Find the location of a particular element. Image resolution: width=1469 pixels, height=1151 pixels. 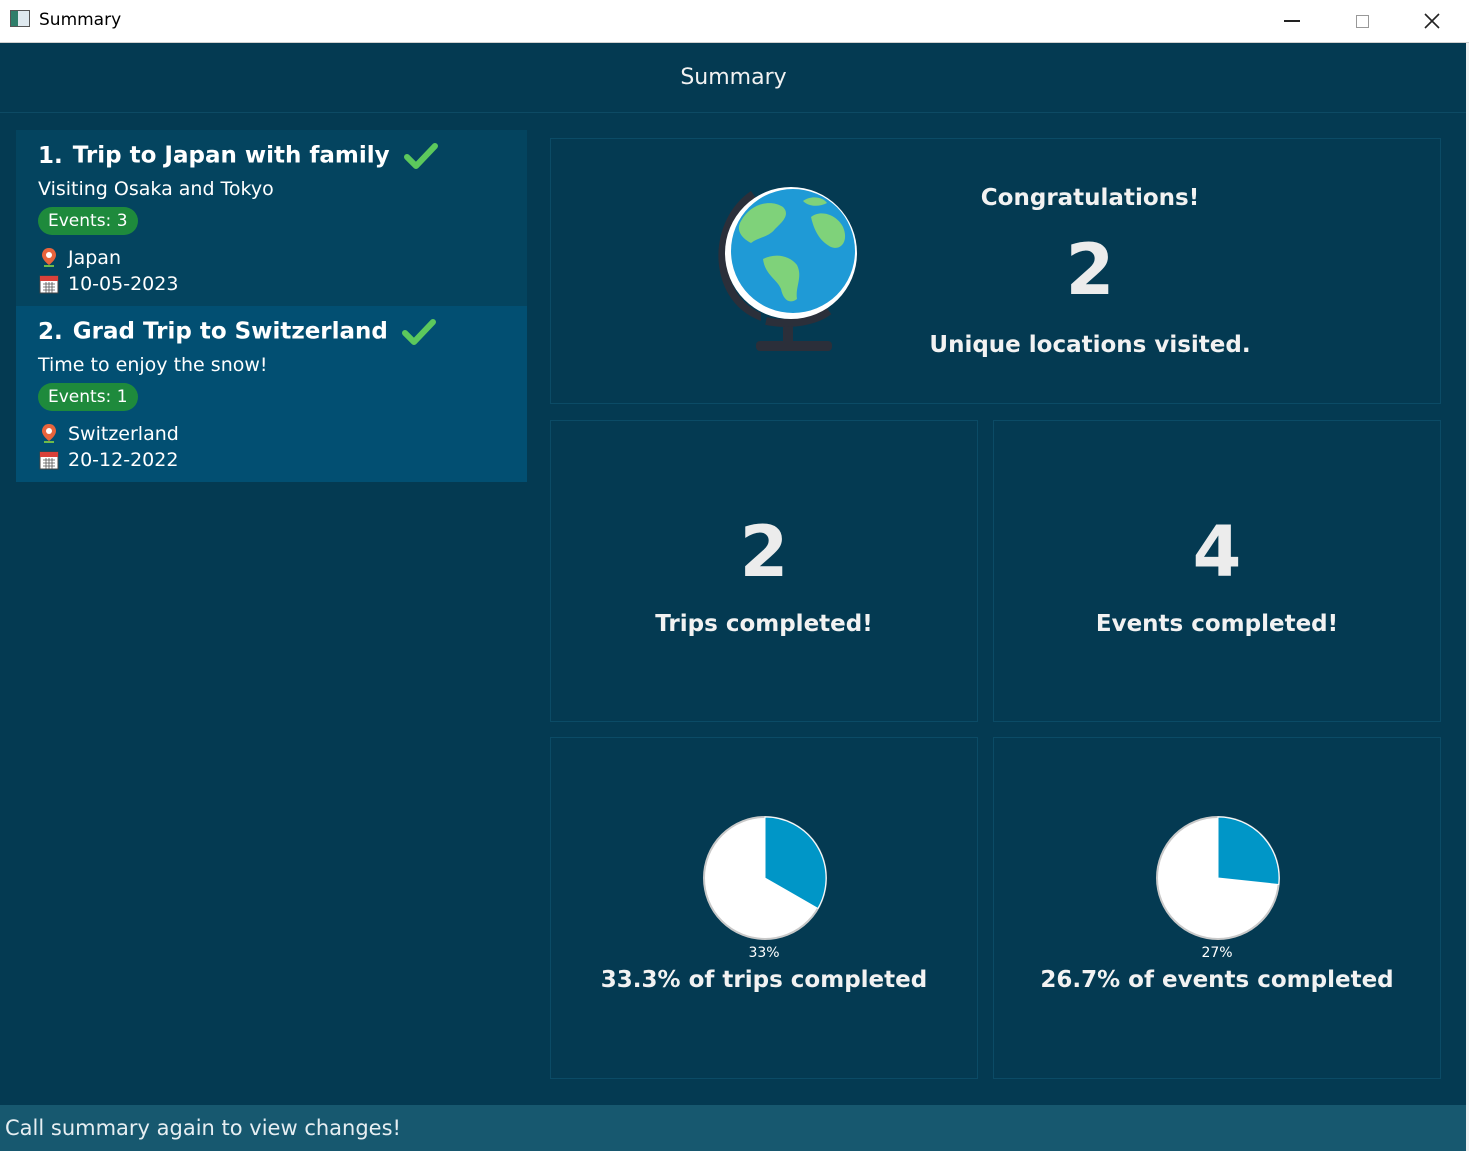

trip-location: Japan is located at coordinates (79, 258).